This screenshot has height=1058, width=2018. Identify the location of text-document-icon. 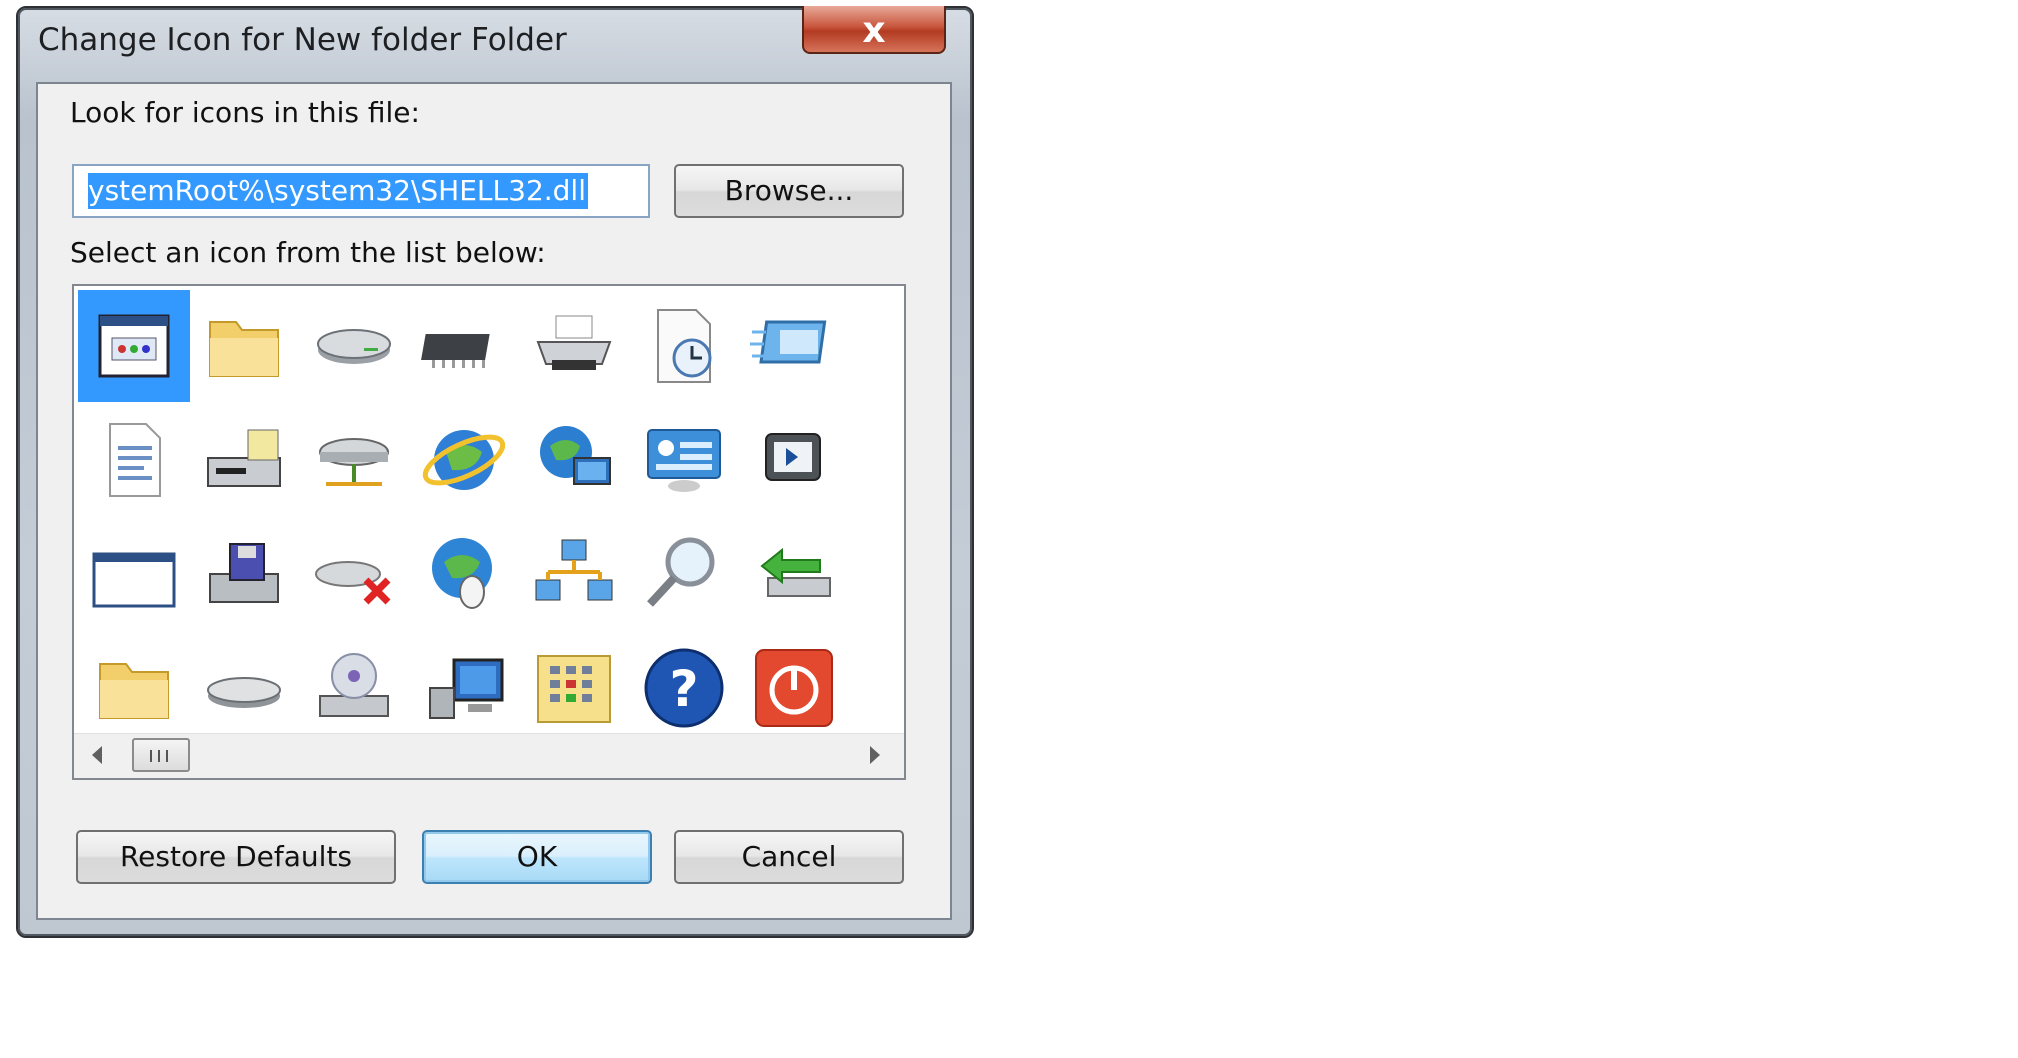
(135, 460).